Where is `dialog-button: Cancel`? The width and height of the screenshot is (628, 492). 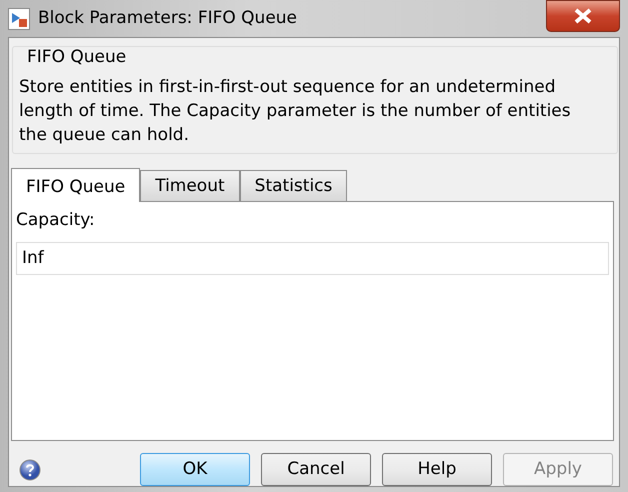 dialog-button: Cancel is located at coordinates (316, 469).